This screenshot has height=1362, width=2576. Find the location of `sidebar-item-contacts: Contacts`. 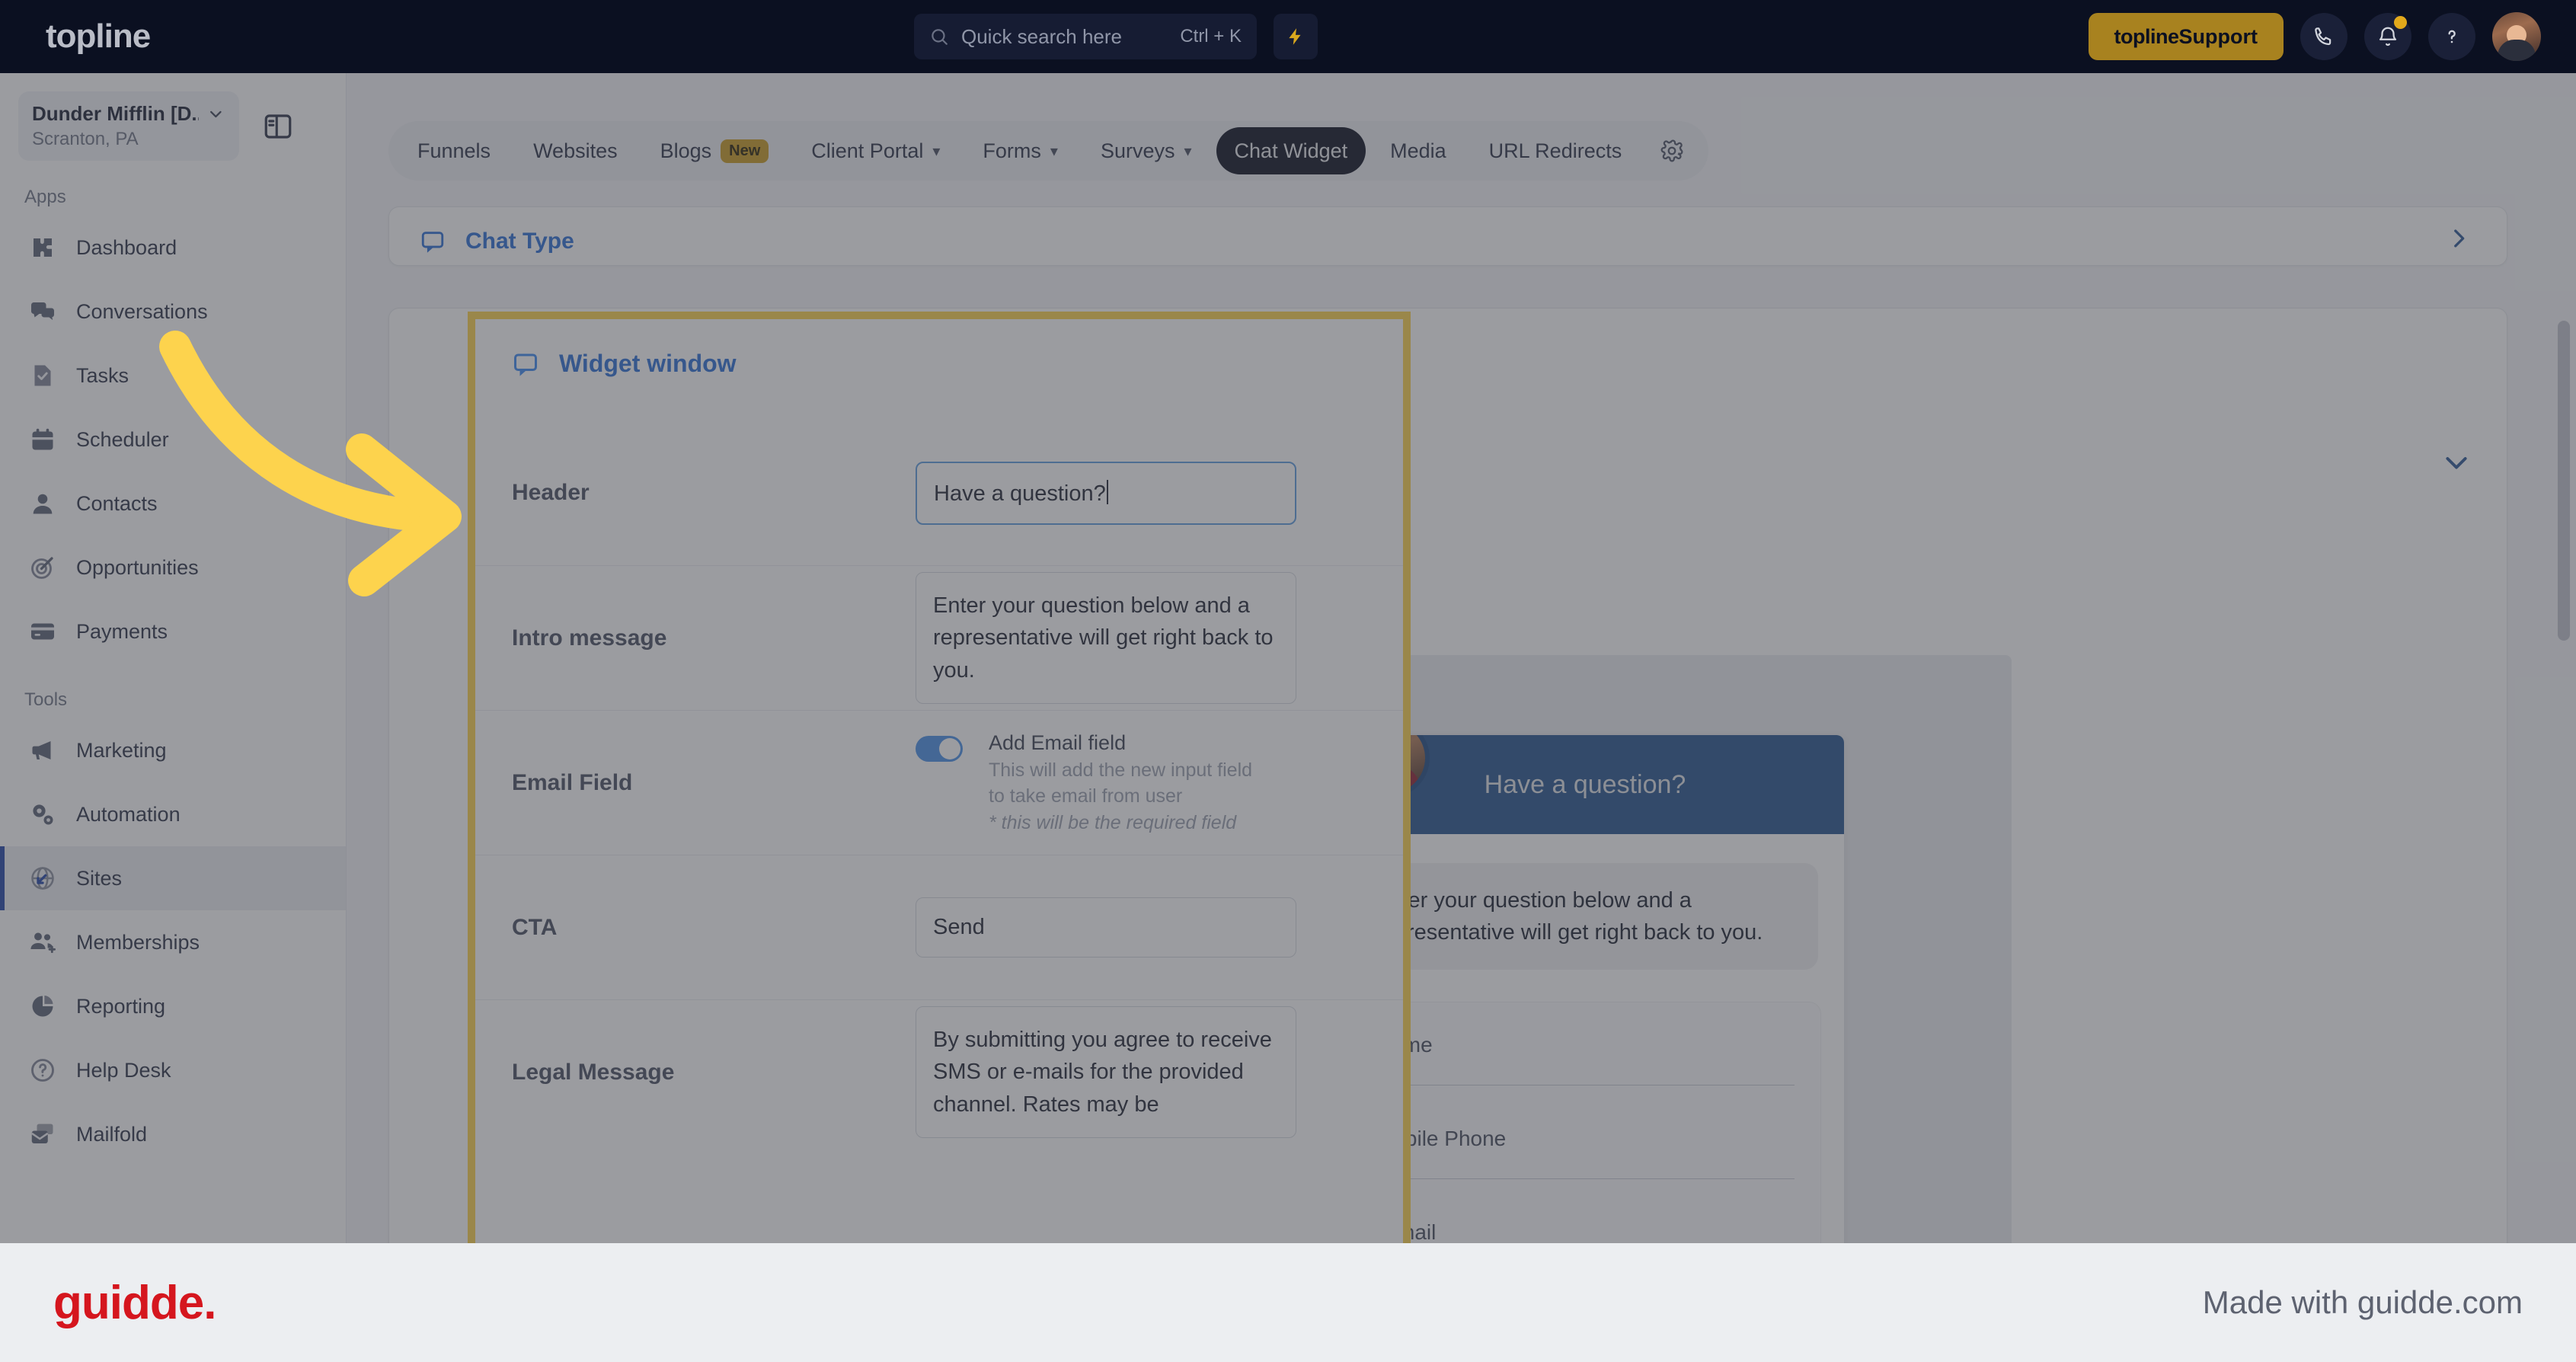

sidebar-item-contacts: Contacts is located at coordinates (173, 504).